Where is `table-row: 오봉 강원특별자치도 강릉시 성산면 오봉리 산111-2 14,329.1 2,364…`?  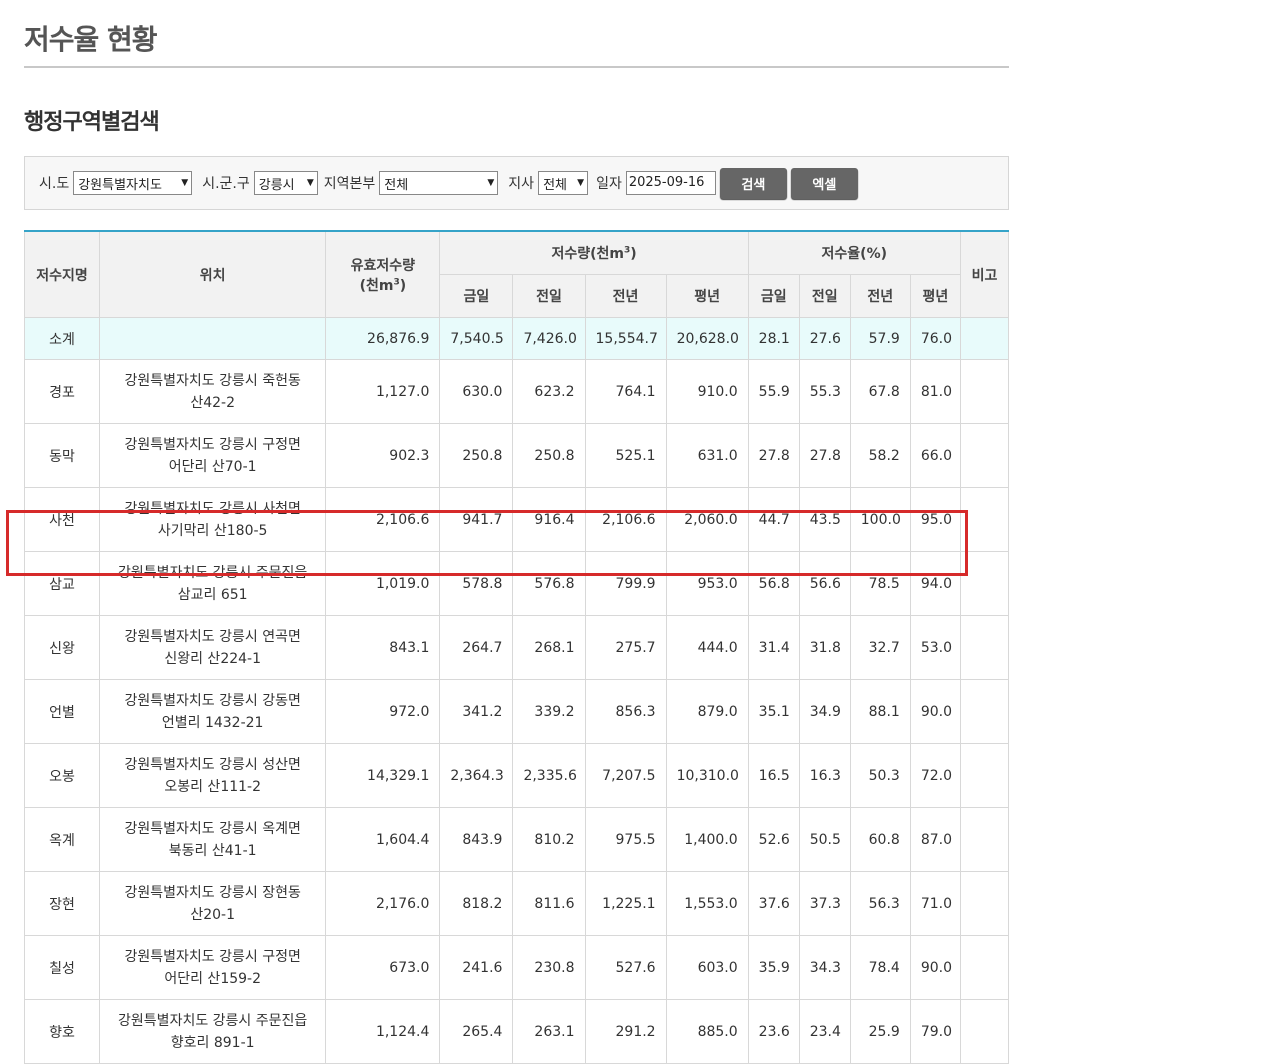 table-row: 오봉 강원특별자치도 강릉시 성산면 오봉리 산111-2 14,329.1 2,364… is located at coordinates (516, 775).